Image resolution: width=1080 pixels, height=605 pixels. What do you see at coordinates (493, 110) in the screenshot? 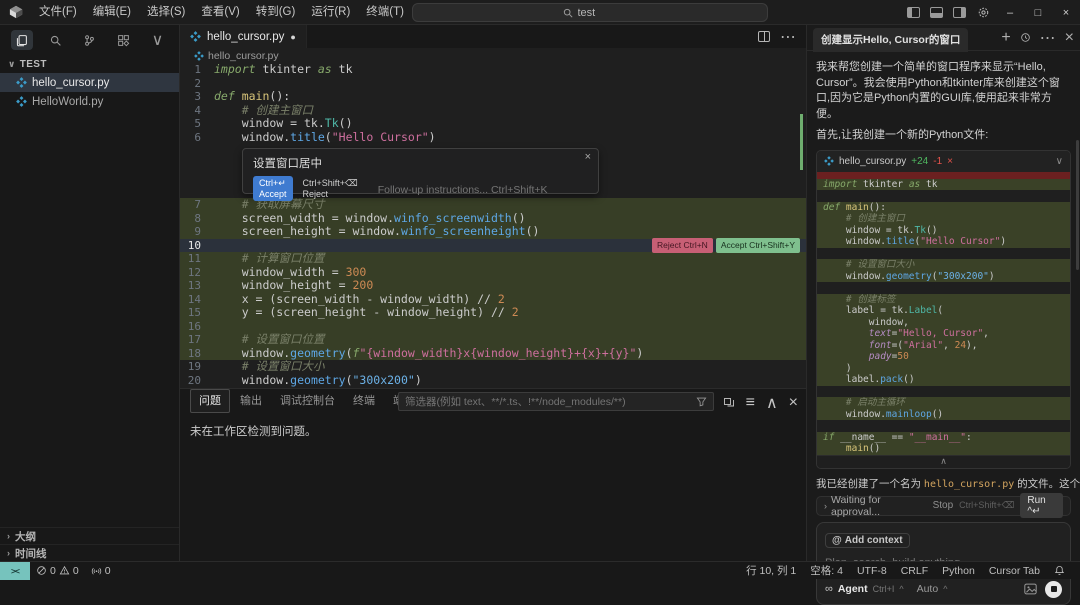
I see `code-line: 4 # 创建主窗口` at bounding box center [493, 110].